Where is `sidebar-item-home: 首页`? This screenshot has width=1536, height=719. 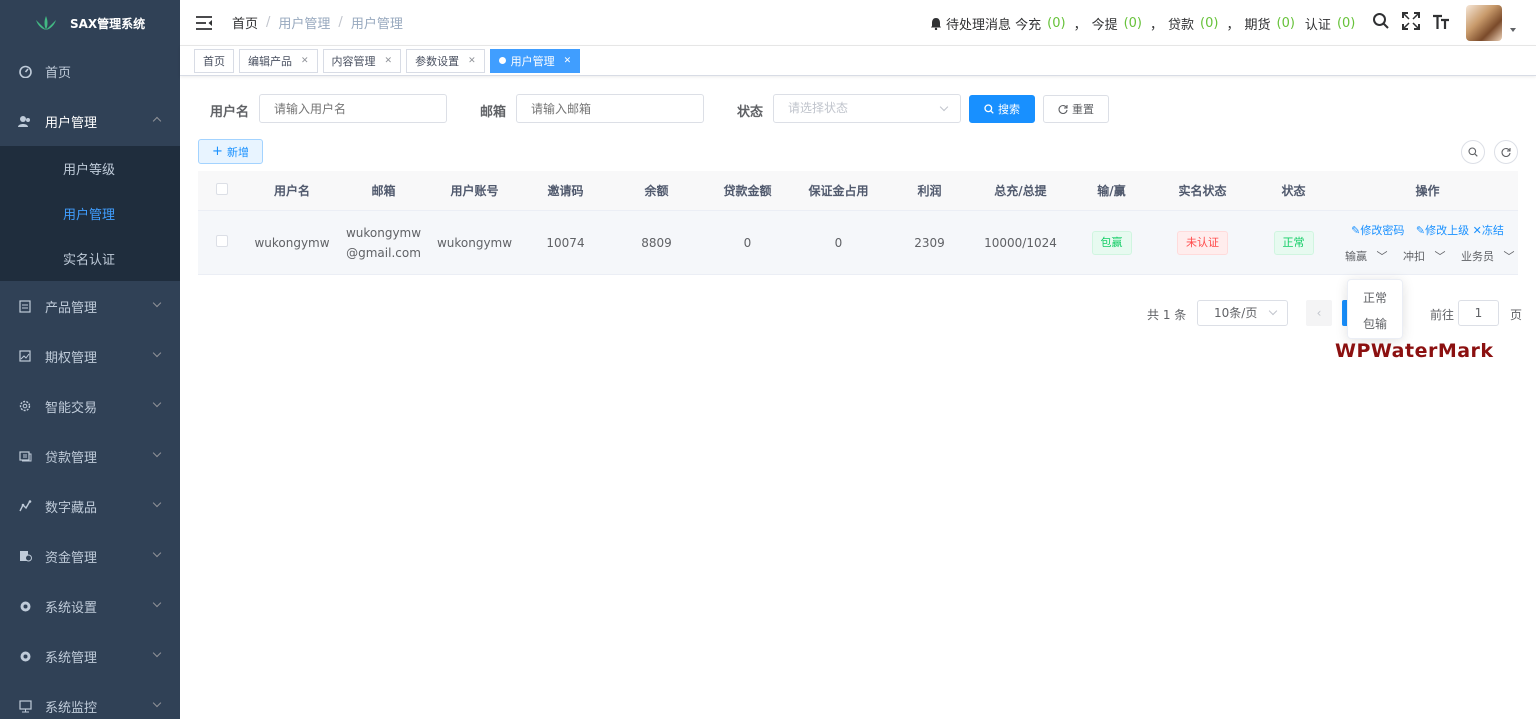 sidebar-item-home: 首页 is located at coordinates (90, 71).